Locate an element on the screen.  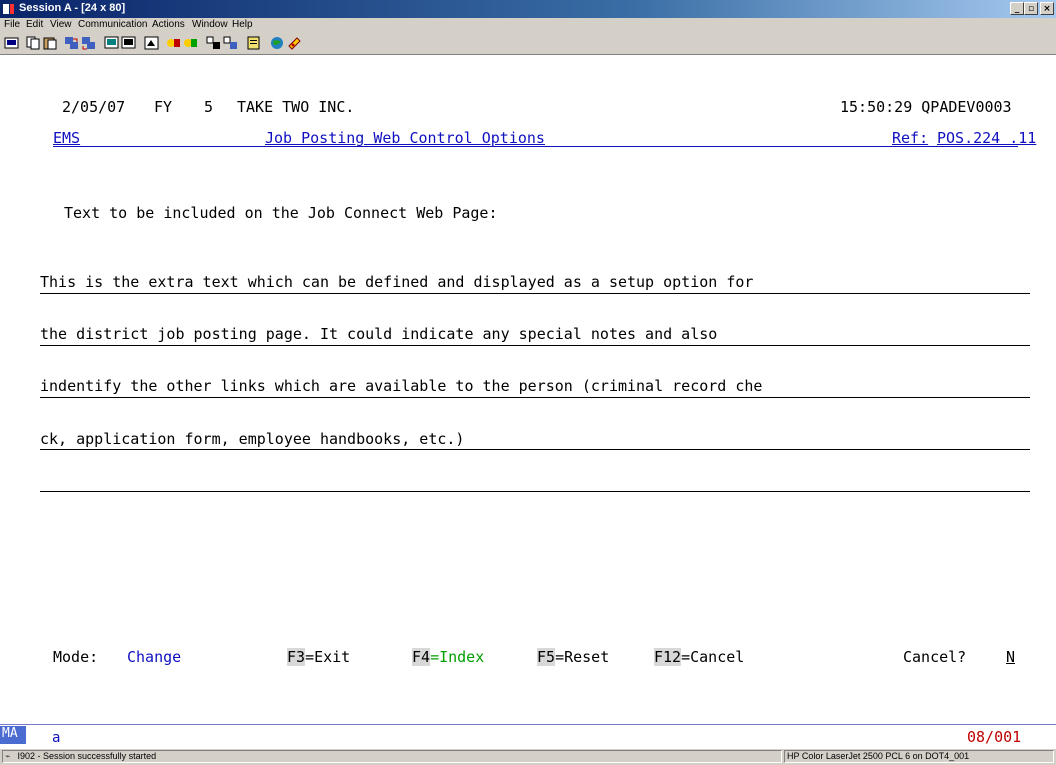
f4-key-label: F4 is located at coordinates (421, 657).